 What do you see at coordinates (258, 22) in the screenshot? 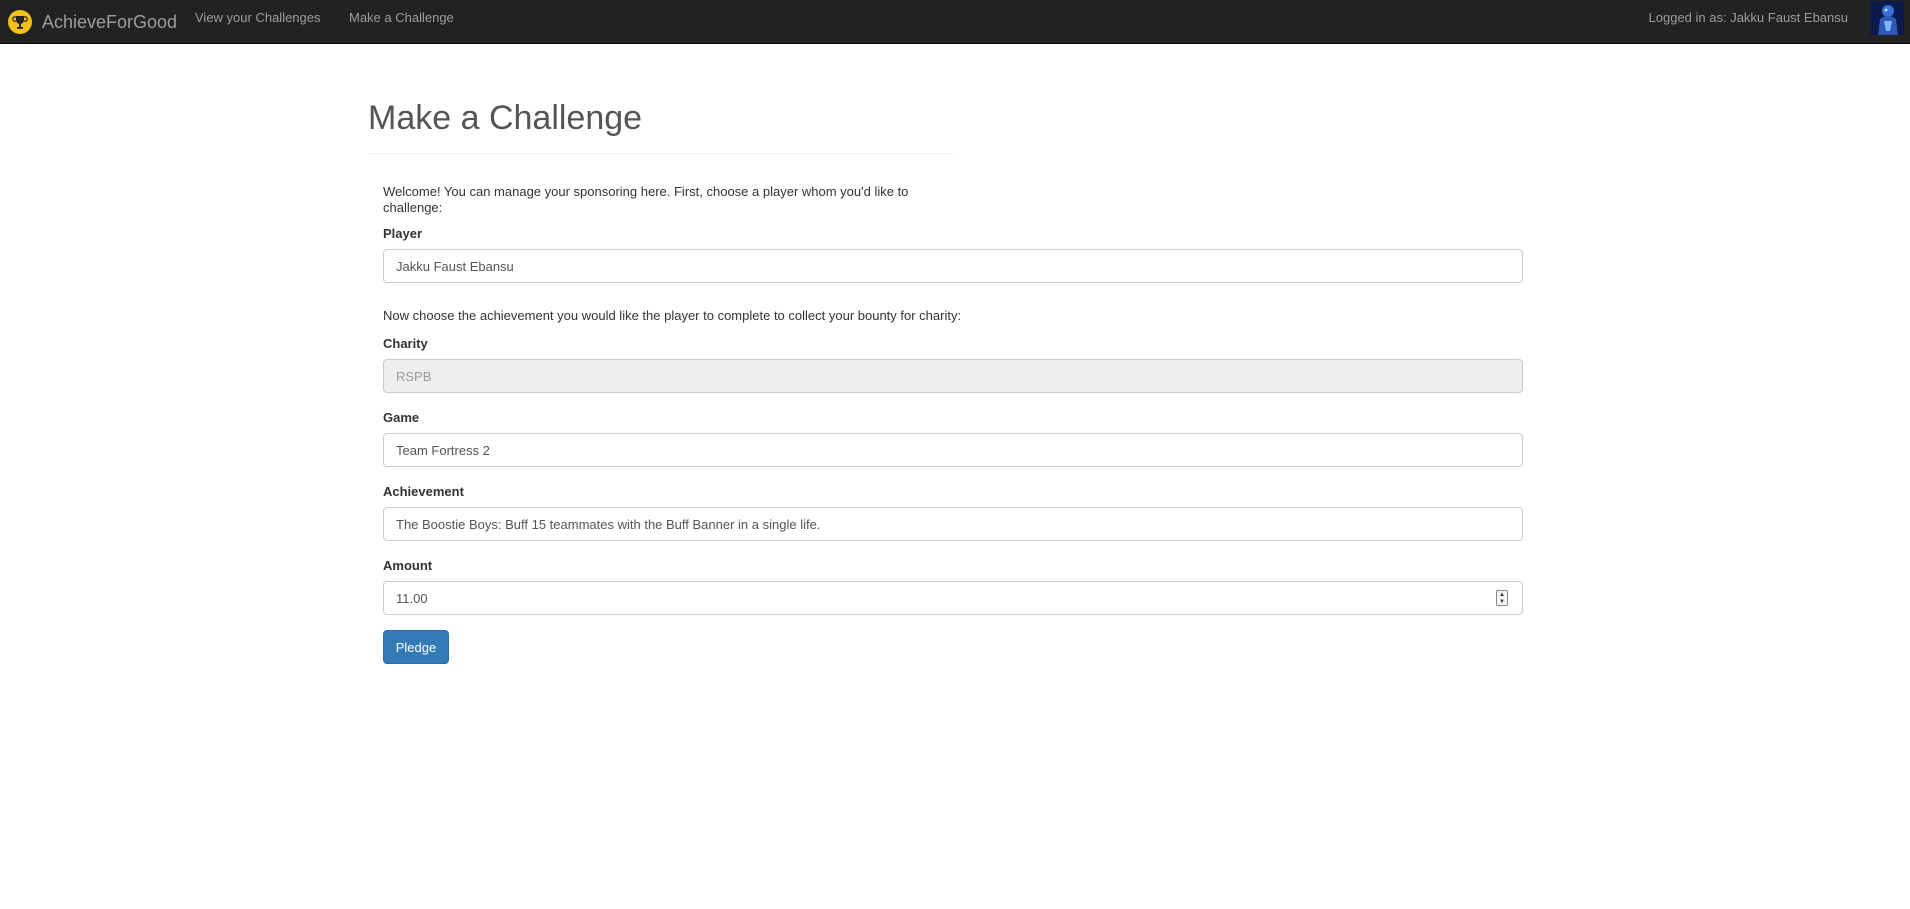
I see `nav-view-challenges: View your Challenges` at bounding box center [258, 22].